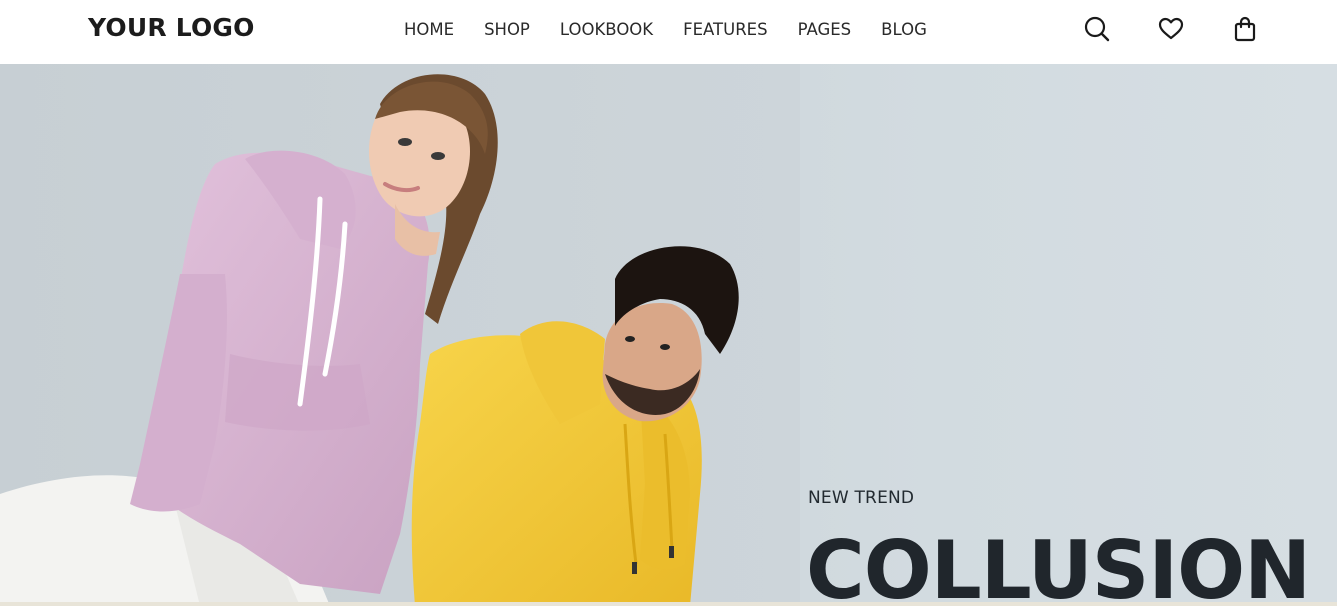 This screenshot has width=1337, height=606. I want to click on bottom-divider, so click(668, 604).